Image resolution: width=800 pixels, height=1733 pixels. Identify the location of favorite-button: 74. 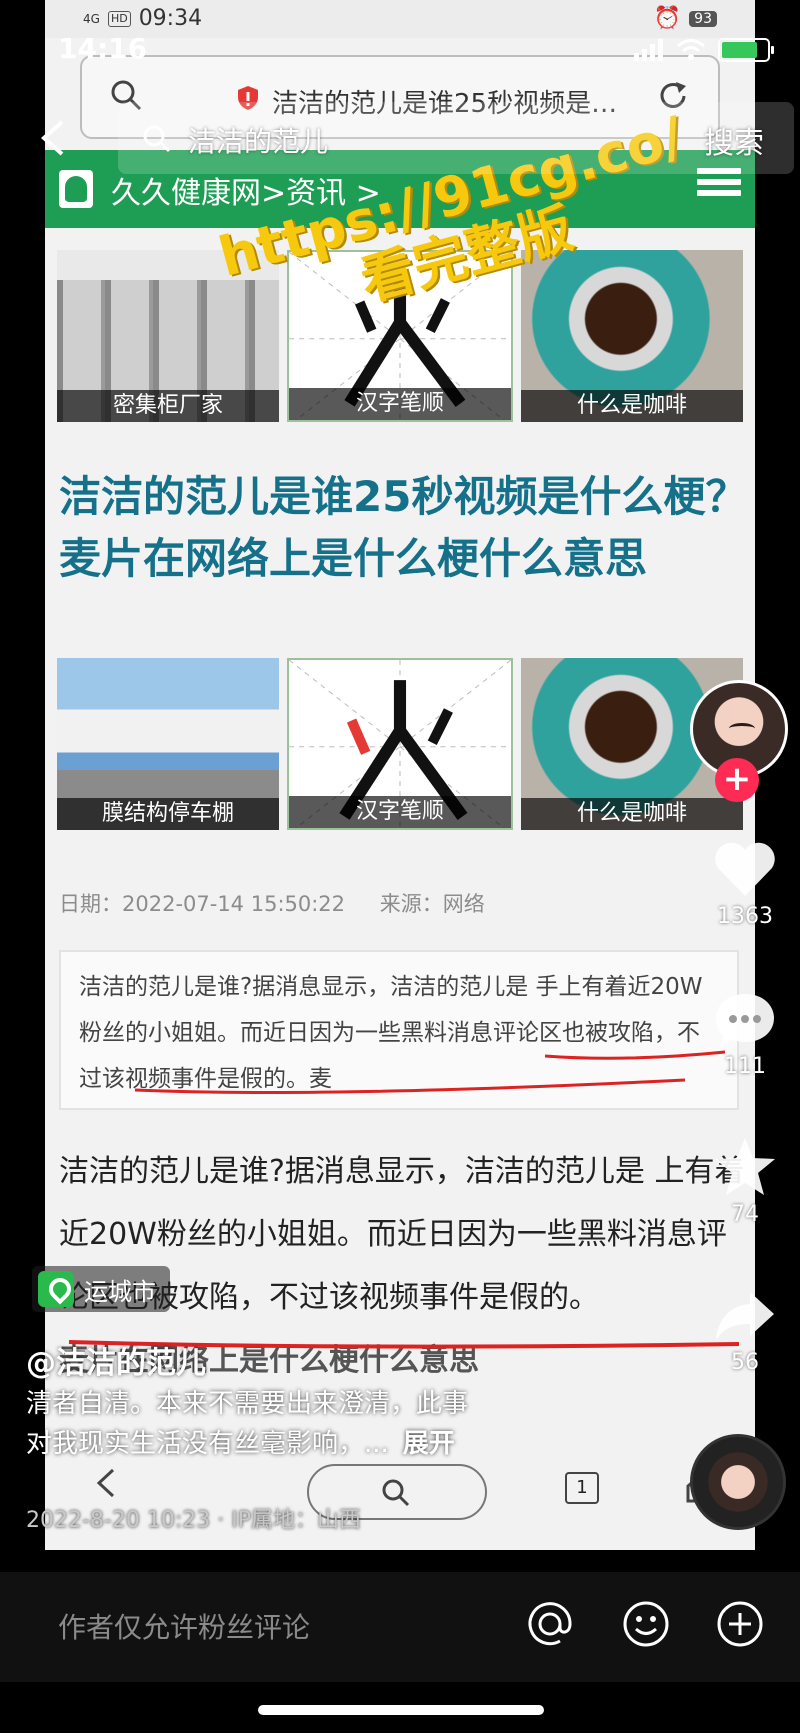
(745, 1181).